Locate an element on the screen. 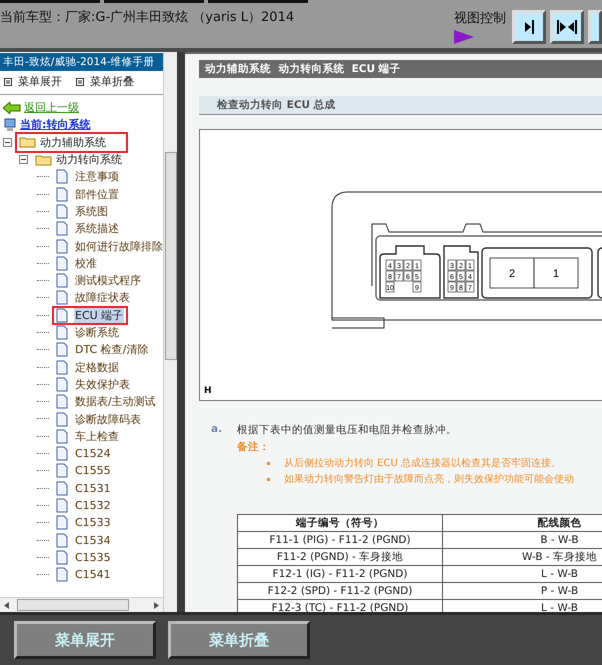 Image resolution: width=602 pixels, height=665 pixels. table-cell: F12-1 (IG) - F11-2 (PGND) is located at coordinates (340, 574).